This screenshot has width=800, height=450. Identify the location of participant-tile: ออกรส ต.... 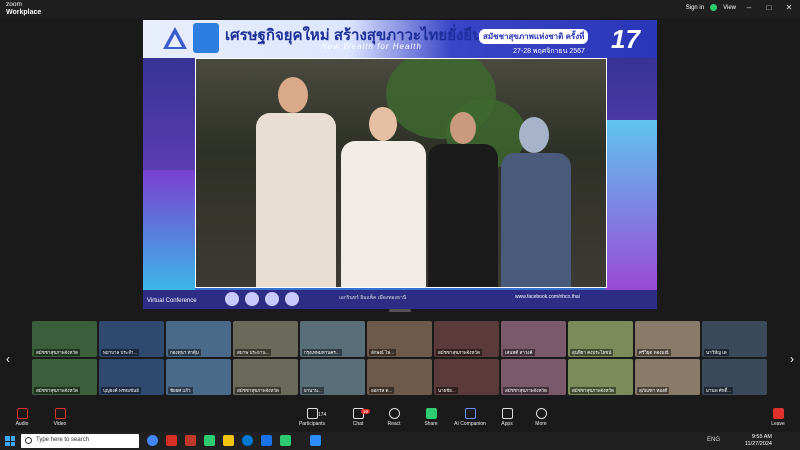
(399, 377).